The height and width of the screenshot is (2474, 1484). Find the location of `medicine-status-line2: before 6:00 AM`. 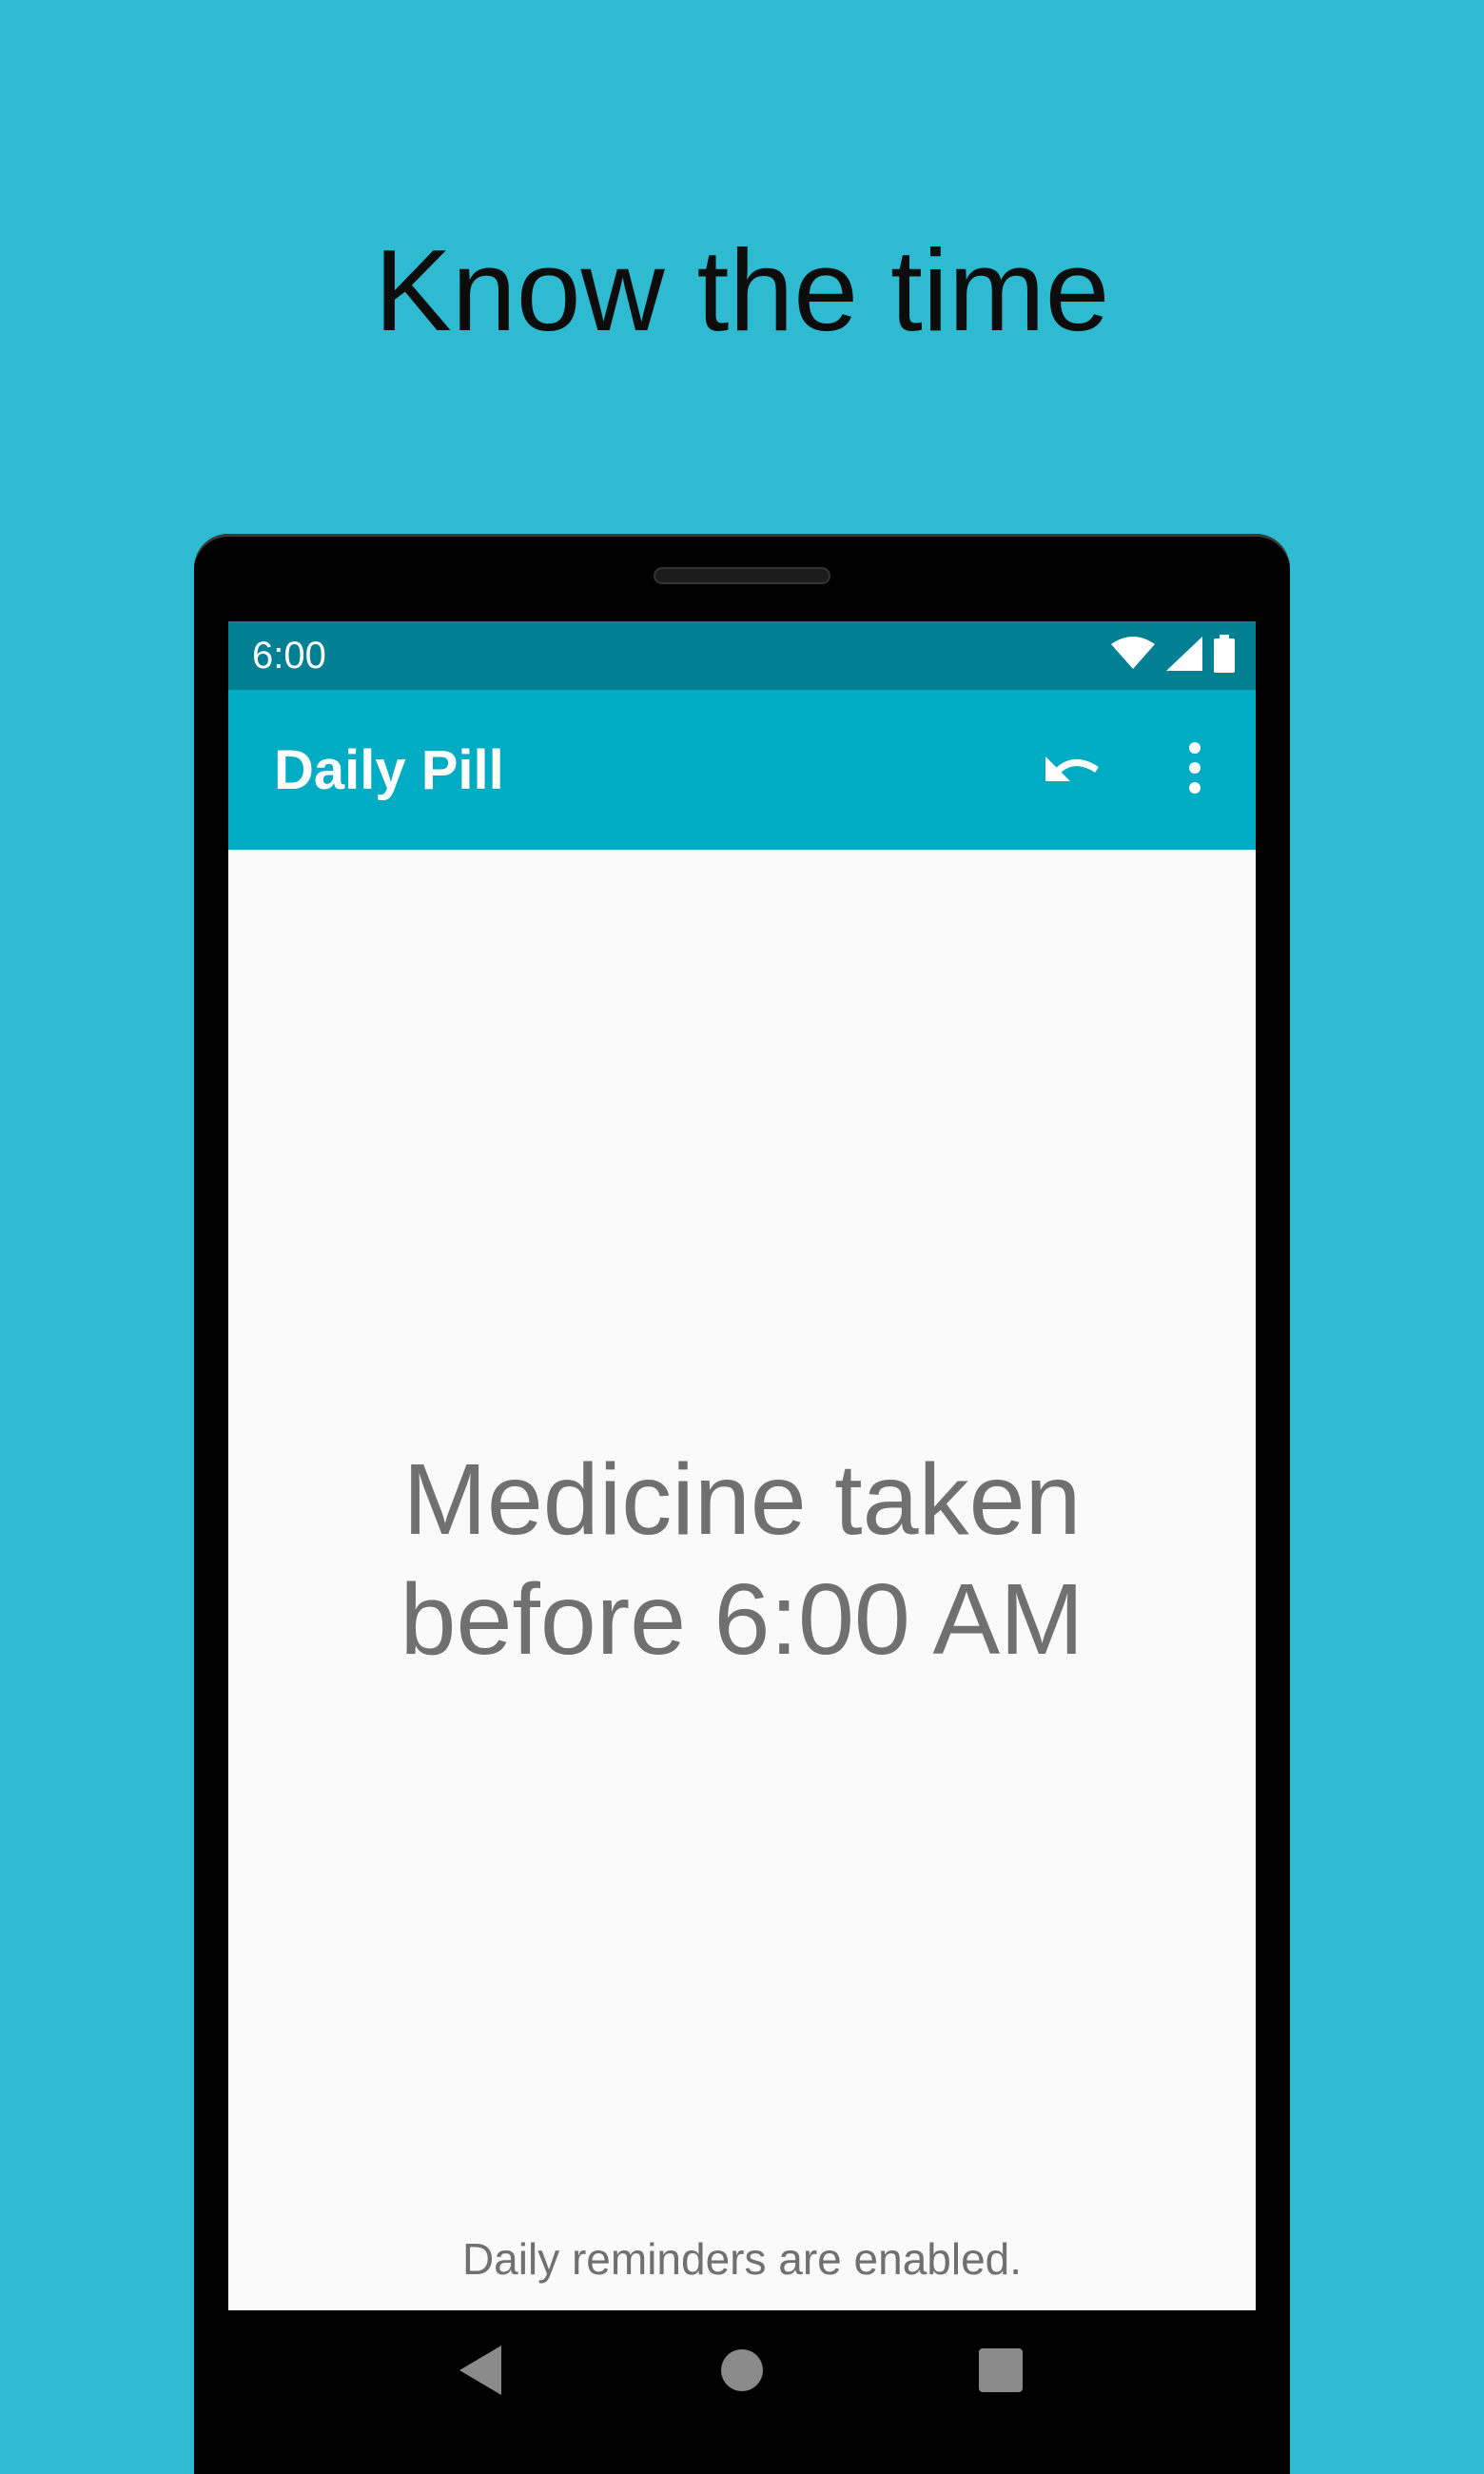

medicine-status-line2: before 6:00 AM is located at coordinates (742, 1620).